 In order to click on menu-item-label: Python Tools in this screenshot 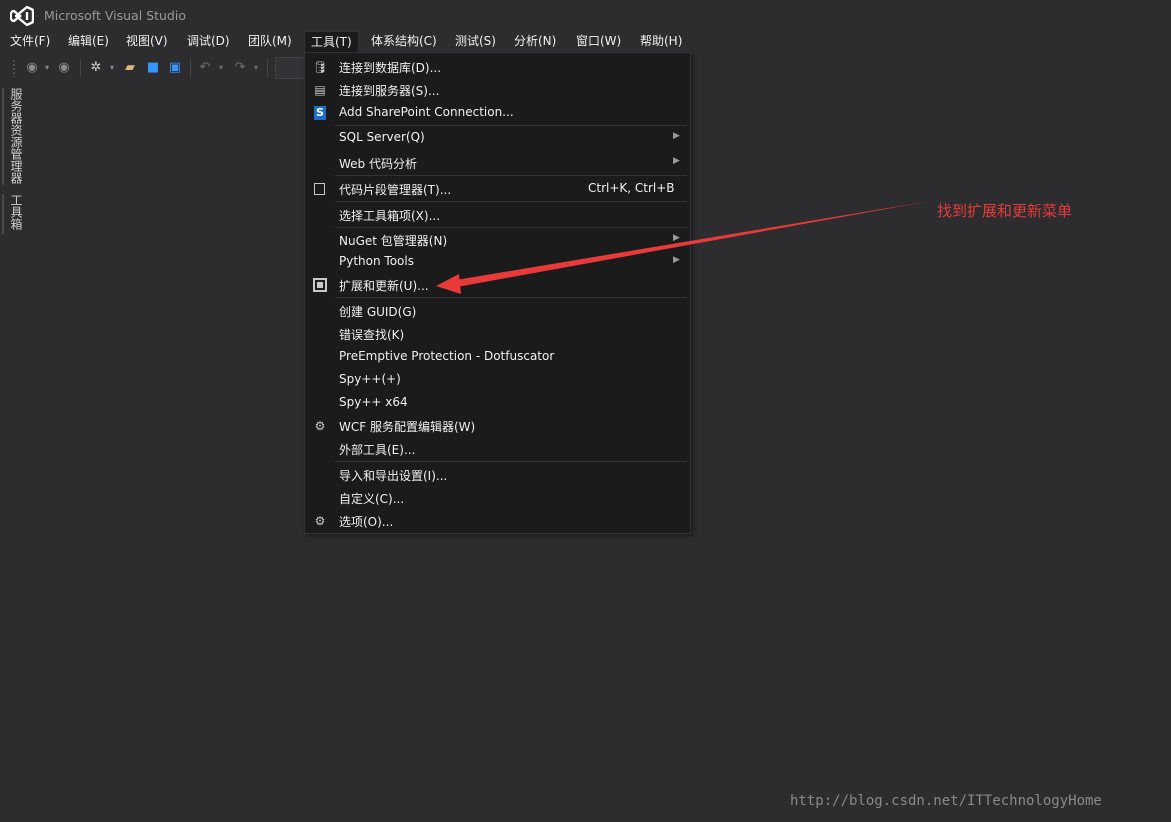, I will do `click(376, 261)`.